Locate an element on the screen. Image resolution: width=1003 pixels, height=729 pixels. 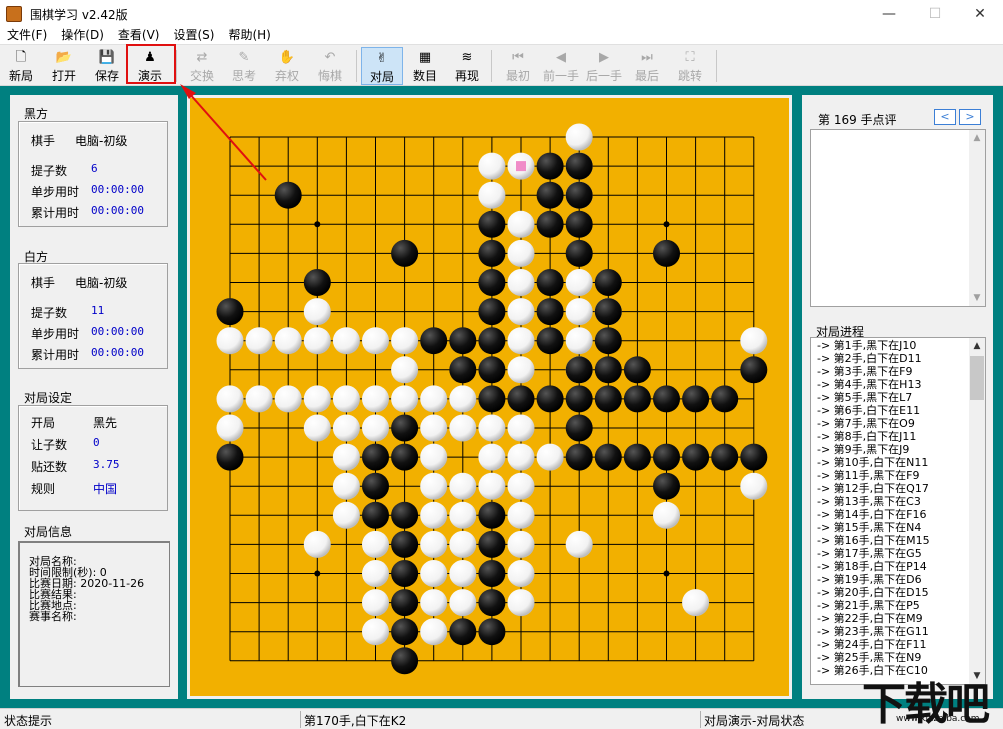
opening-label: 开局 is located at coordinates (43, 422).